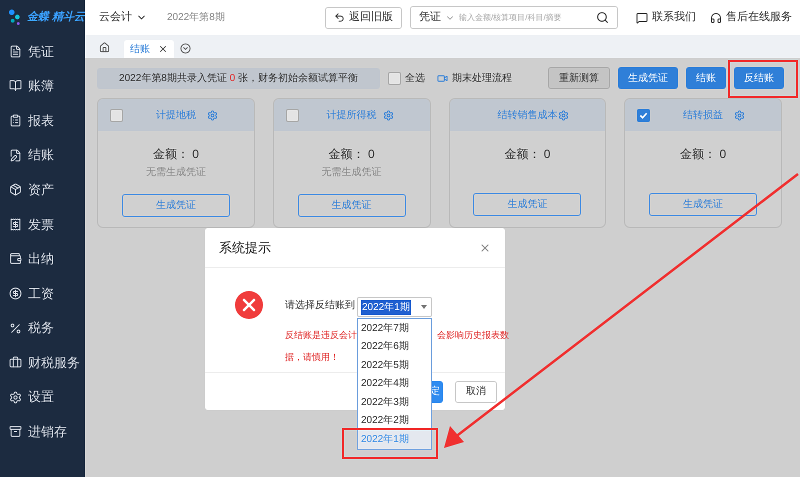  What do you see at coordinates (15, 224) in the screenshot?
I see `receipt-icon` at bounding box center [15, 224].